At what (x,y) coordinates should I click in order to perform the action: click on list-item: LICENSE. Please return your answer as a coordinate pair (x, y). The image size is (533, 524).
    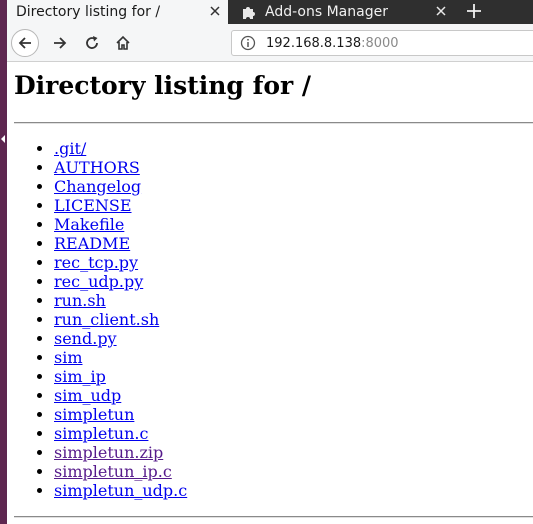
    Looking at the image, I should click on (120, 205).